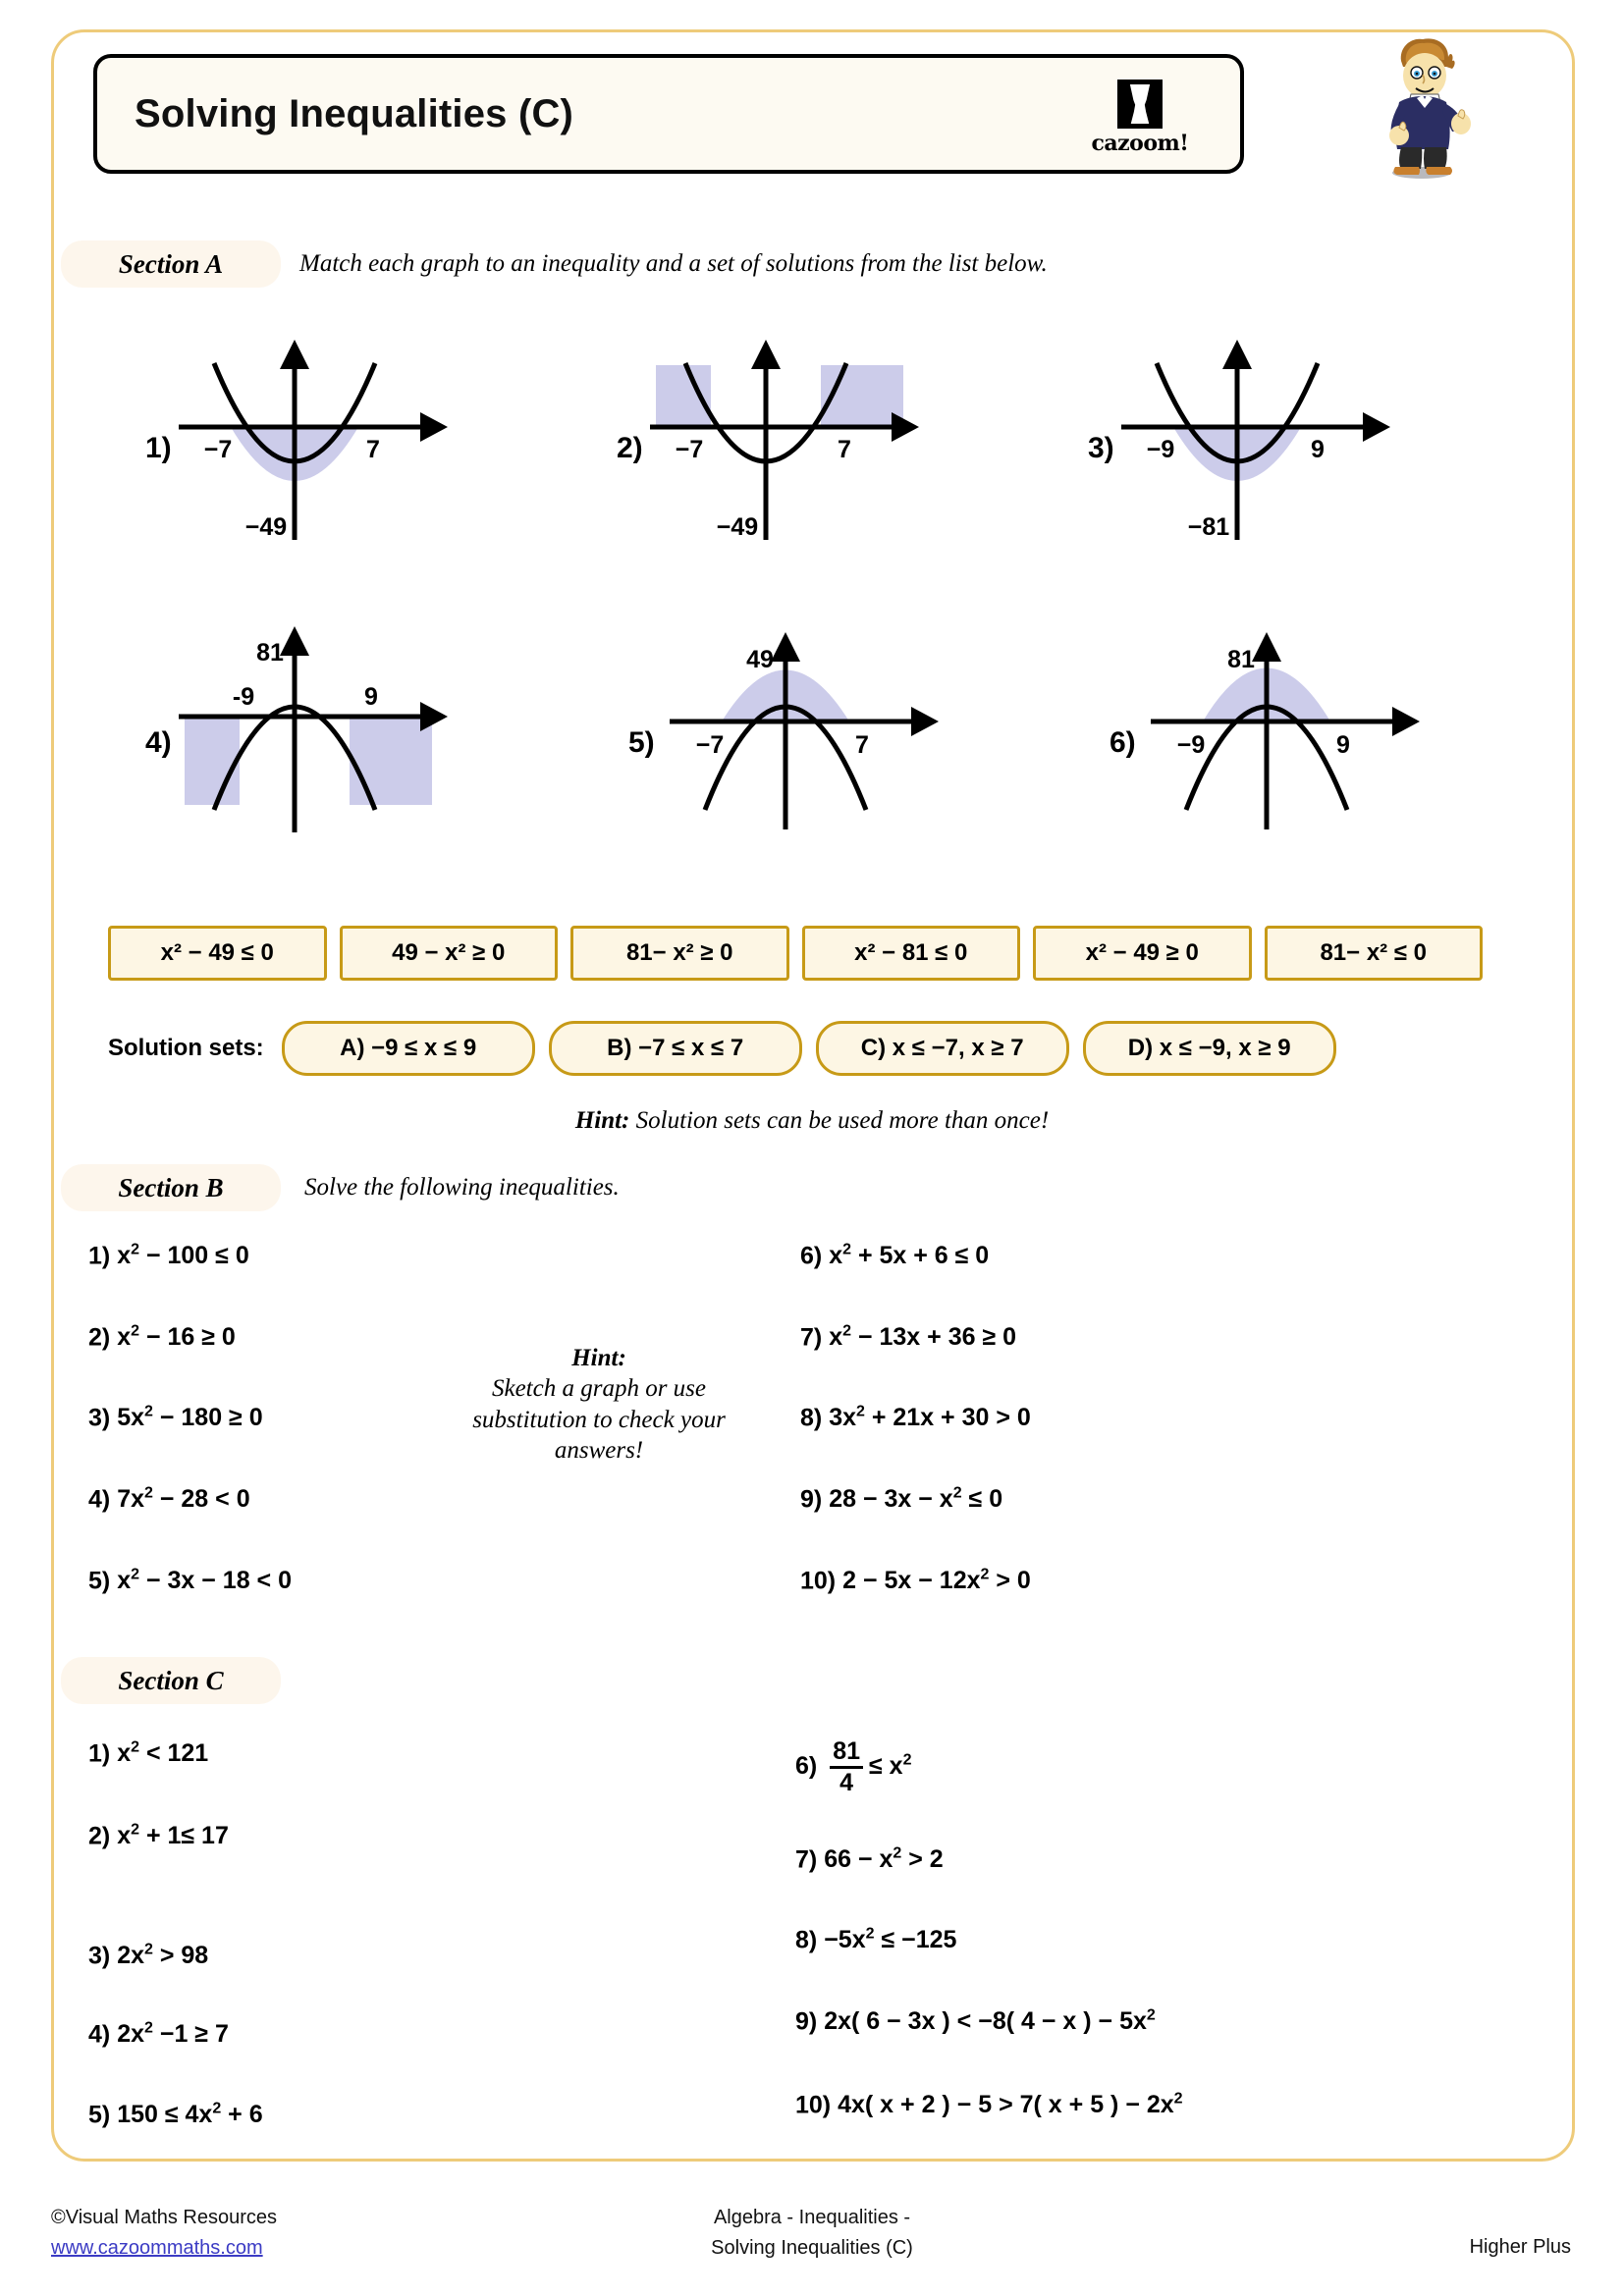 This screenshot has width=1624, height=2296. Describe the element at coordinates (599, 1389) in the screenshot. I see `section-b-hint-line1: Sketch a graph or use` at that location.